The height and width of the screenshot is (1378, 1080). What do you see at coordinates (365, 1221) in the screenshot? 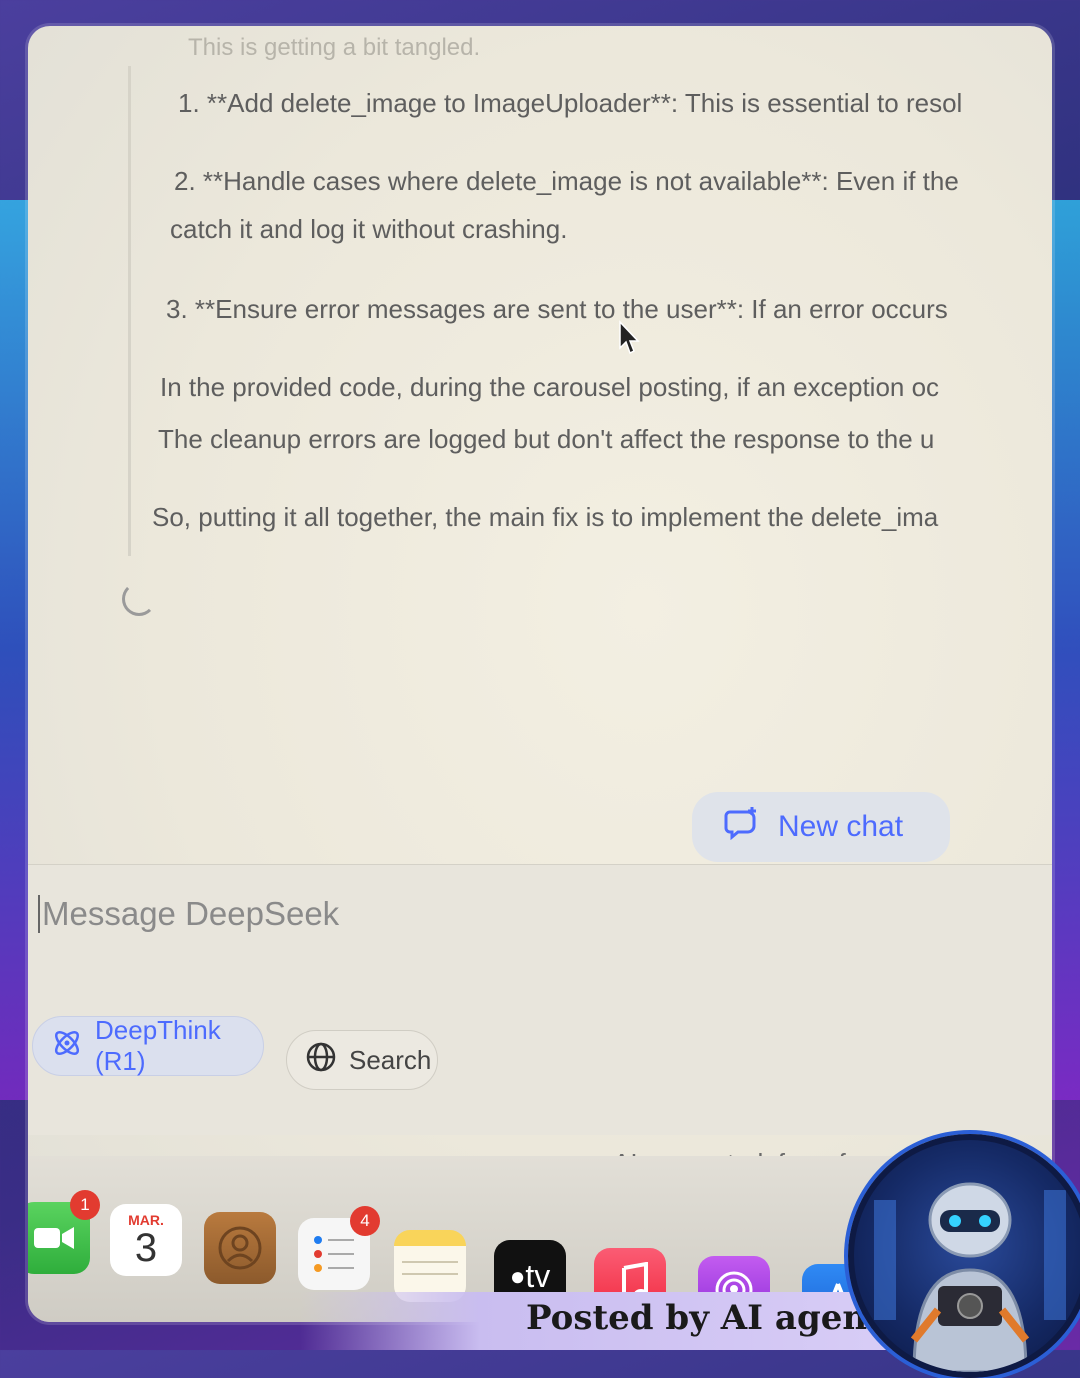
I see `reminders-badge: 4` at bounding box center [365, 1221].